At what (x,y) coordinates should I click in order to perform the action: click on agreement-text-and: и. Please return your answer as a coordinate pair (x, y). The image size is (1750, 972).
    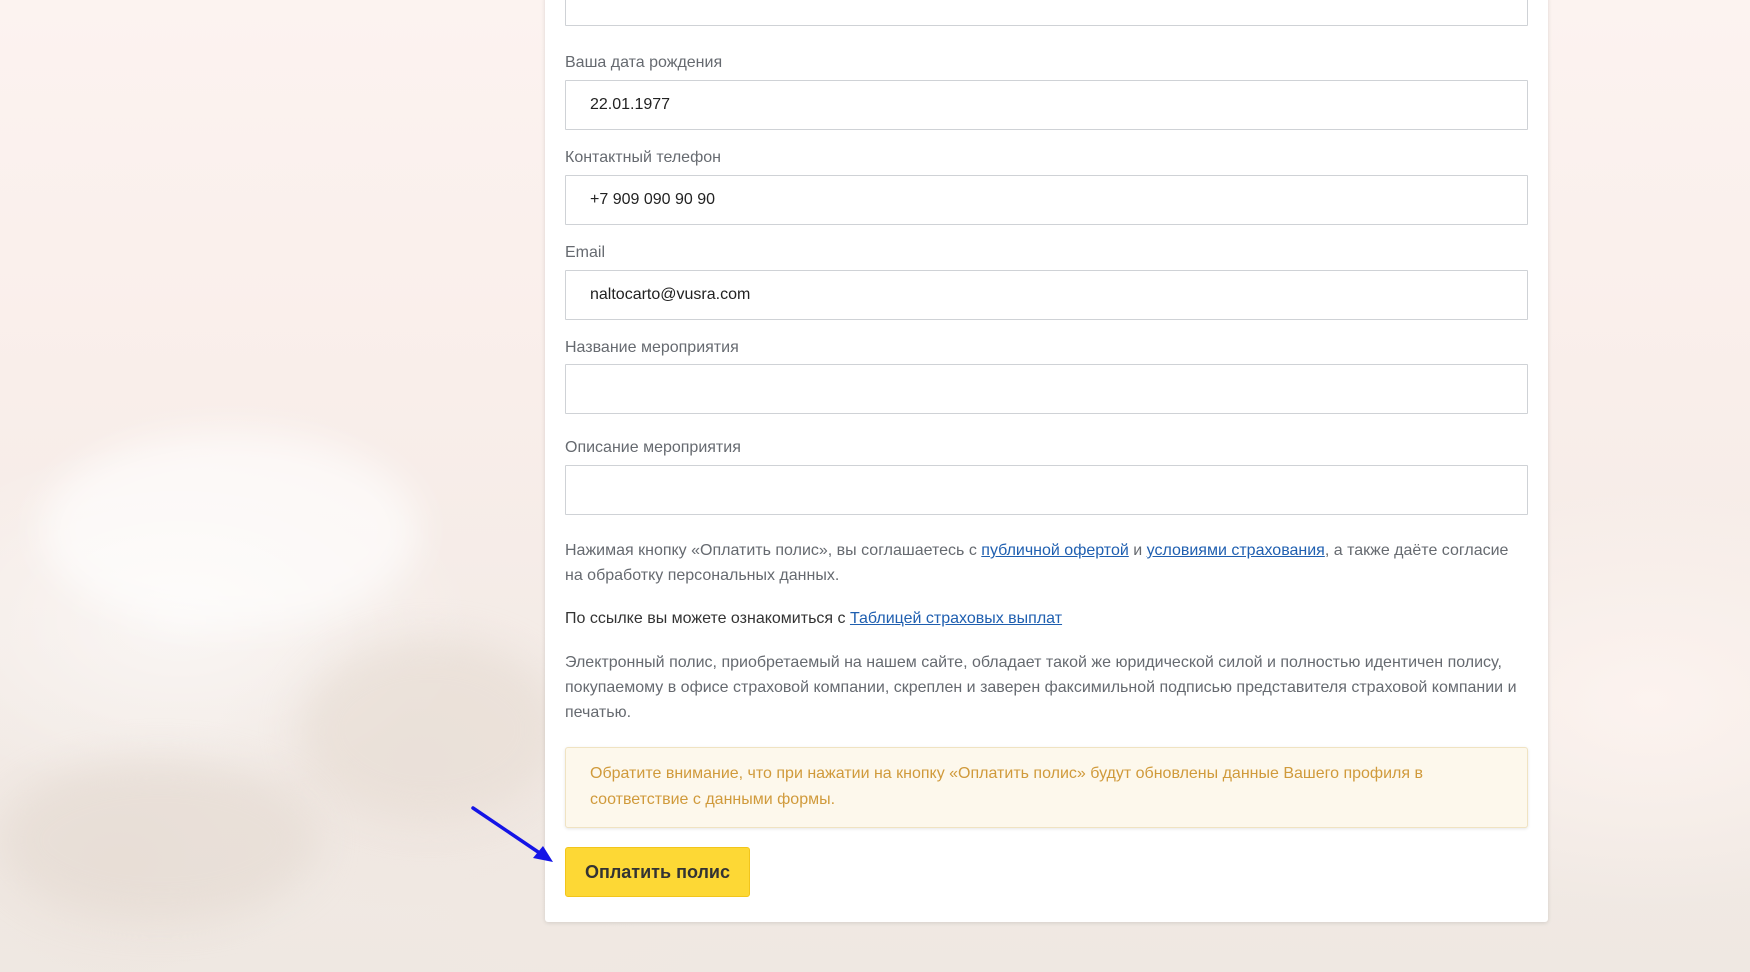
    Looking at the image, I should click on (1137, 550).